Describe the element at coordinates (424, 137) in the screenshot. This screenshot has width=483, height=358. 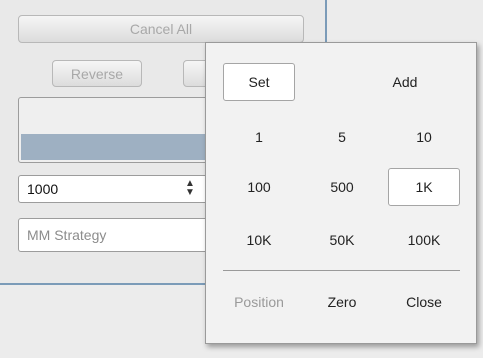
I see `qty-10-button: 10` at that location.